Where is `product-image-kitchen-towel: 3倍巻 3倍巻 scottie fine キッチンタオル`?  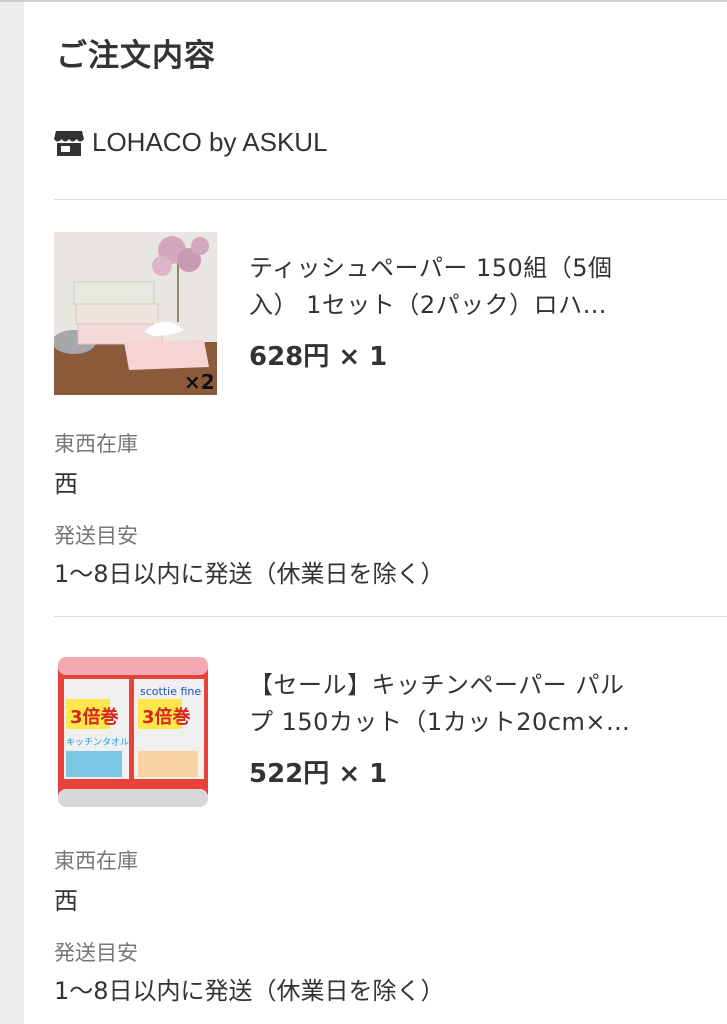
product-image-kitchen-towel: 3倍巻 3倍巻 scottie fine キッチンタオル is located at coordinates (135, 730).